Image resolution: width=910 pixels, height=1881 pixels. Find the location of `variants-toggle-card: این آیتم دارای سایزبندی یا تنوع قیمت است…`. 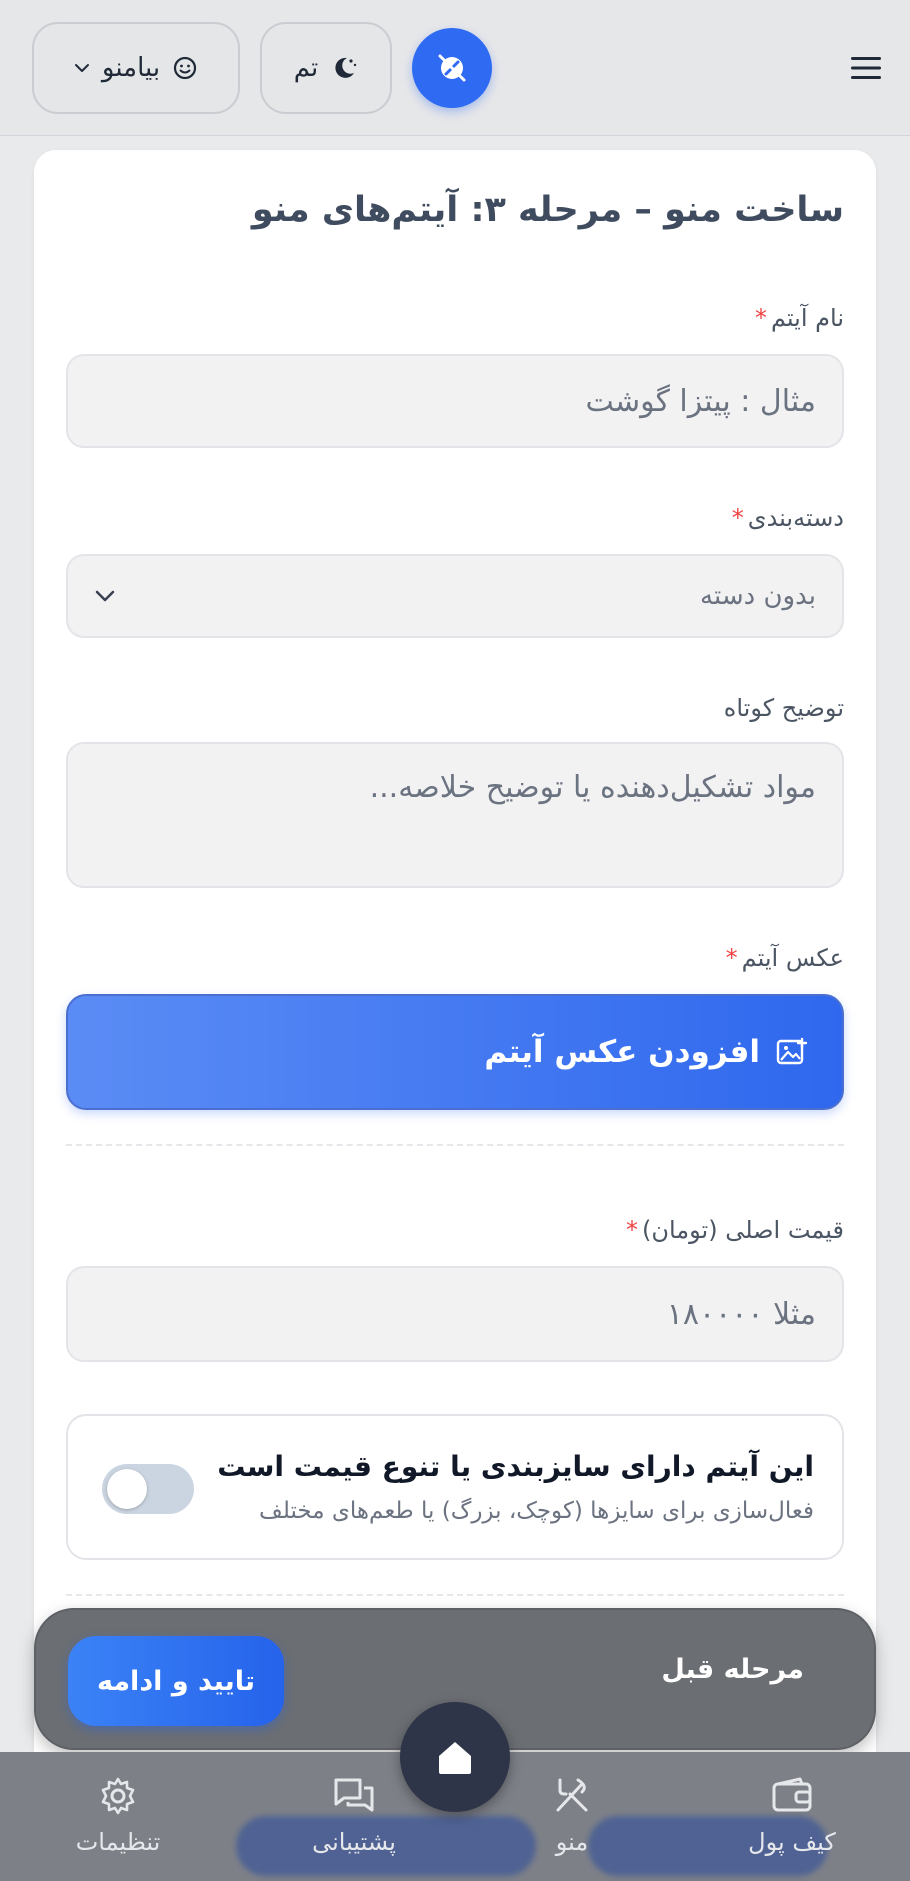

variants-toggle-card: این آیتم دارای سایزبندی یا تنوع قیمت است… is located at coordinates (455, 1487).